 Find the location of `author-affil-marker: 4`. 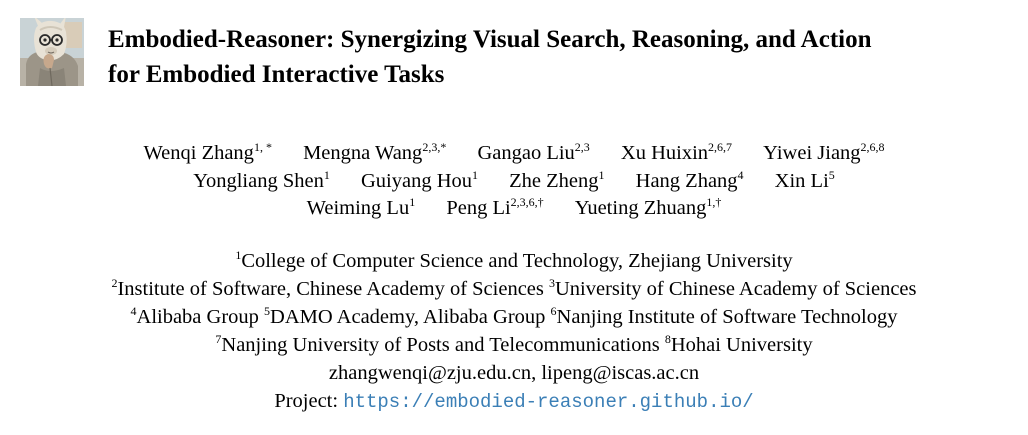

author-affil-marker: 4 is located at coordinates (740, 174).